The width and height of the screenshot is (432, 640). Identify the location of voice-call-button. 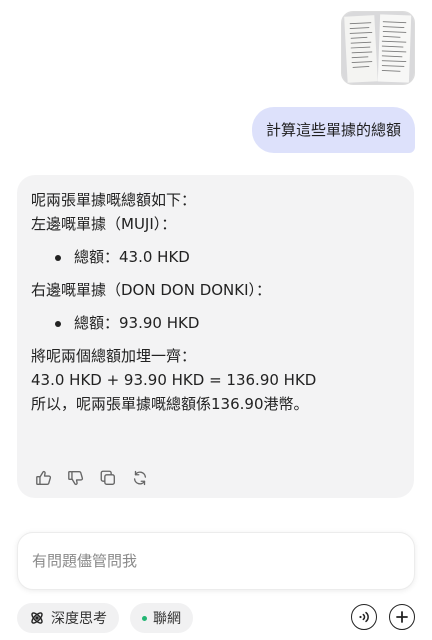
(364, 617).